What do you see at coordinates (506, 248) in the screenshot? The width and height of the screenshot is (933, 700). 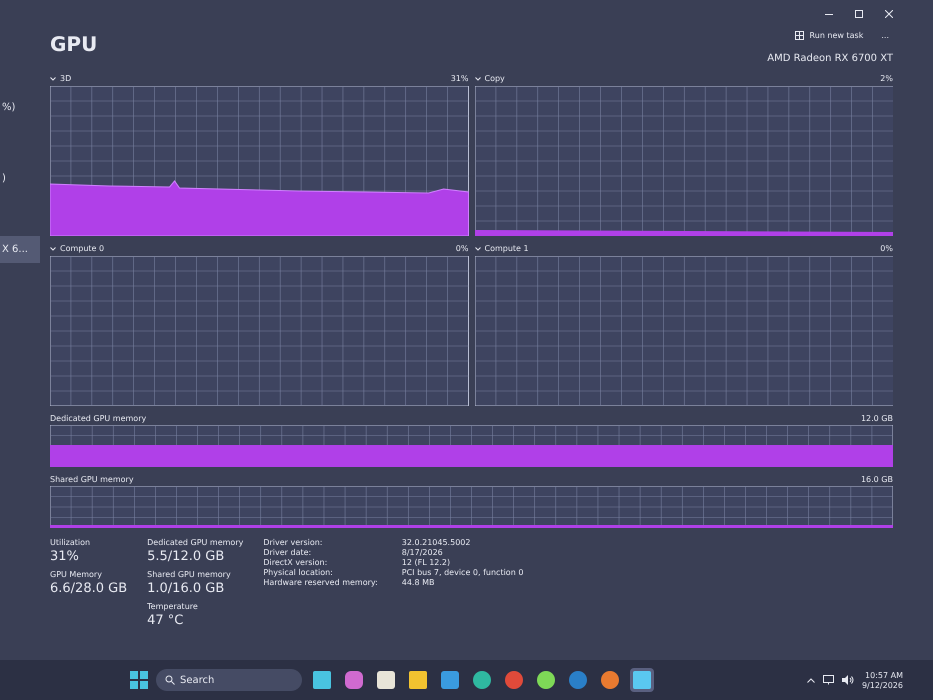 I see `engine-label: Compute 1` at bounding box center [506, 248].